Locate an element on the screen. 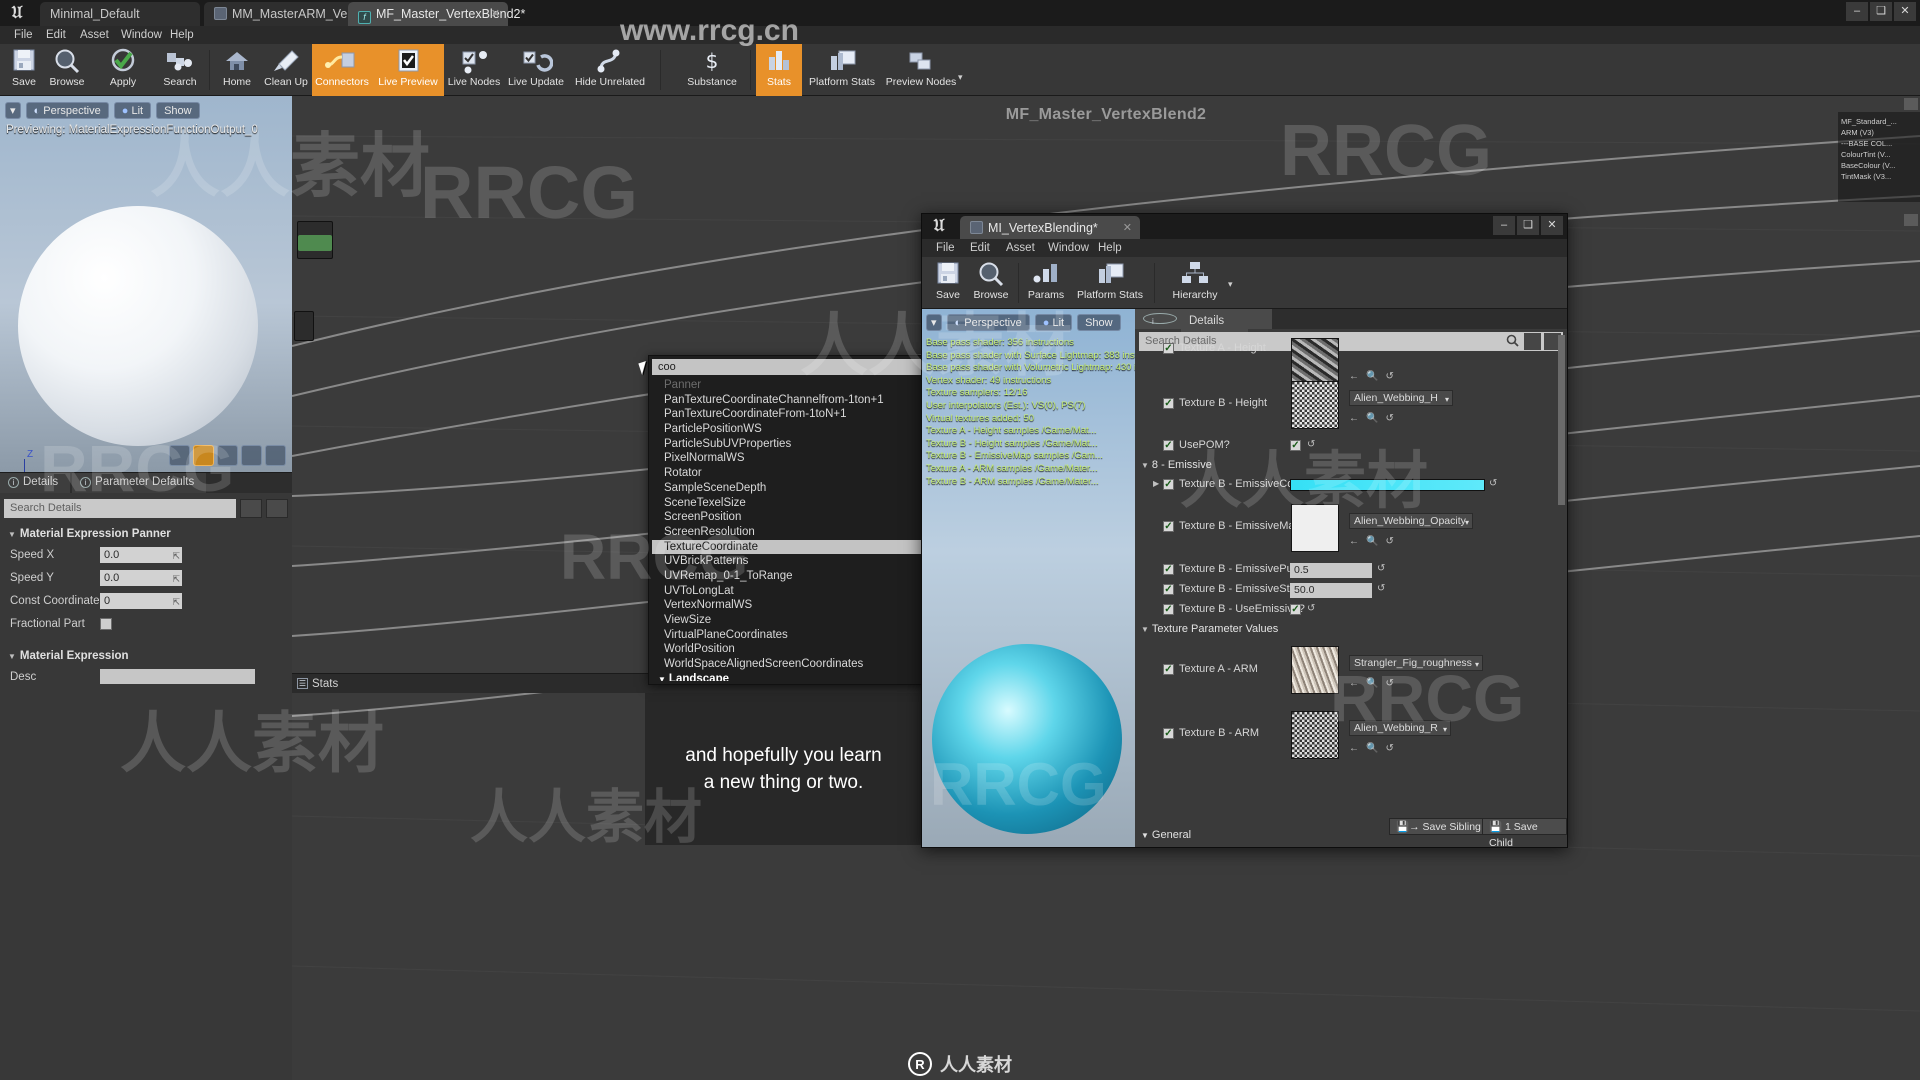  dropdown-texture-b-emissivemap: Alien_Webbing_Opacity ▾ is located at coordinates (1411, 521).